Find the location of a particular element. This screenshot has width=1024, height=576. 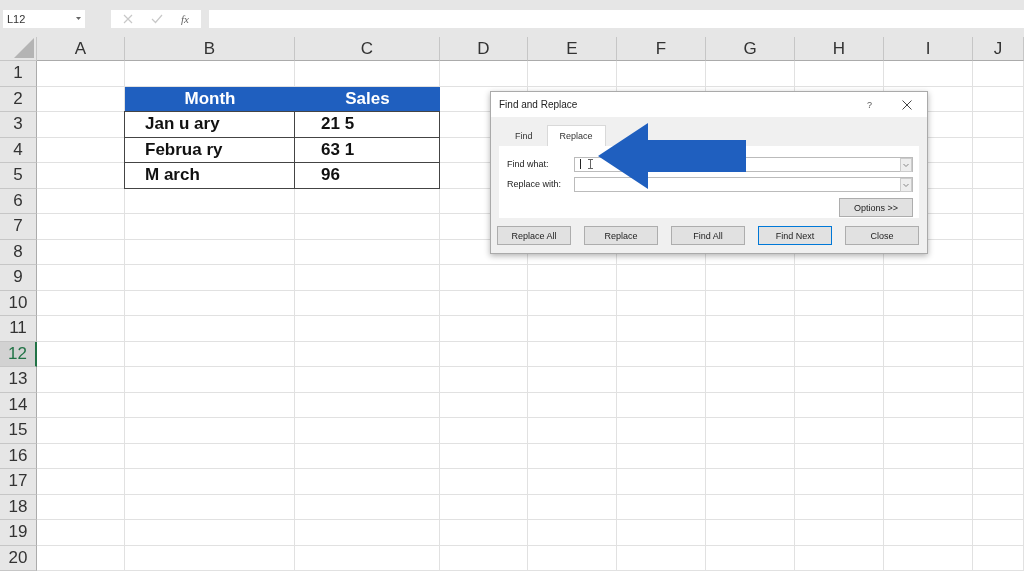

table-cell: Jan u ary is located at coordinates (209, 124).